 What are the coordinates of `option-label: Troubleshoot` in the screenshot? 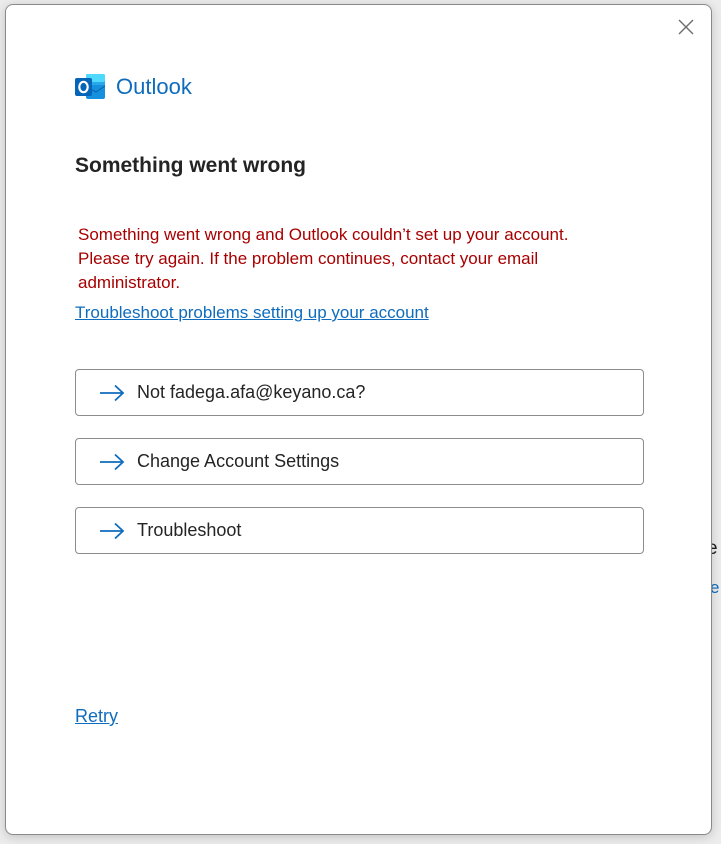 It's located at (189, 530).